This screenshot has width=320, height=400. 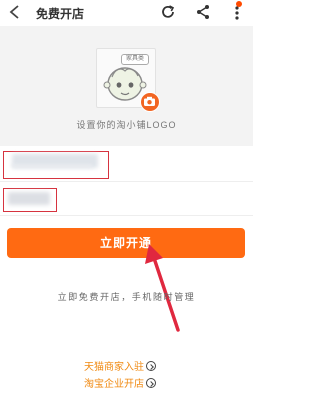 I want to click on camera-button, so click(x=150, y=102).